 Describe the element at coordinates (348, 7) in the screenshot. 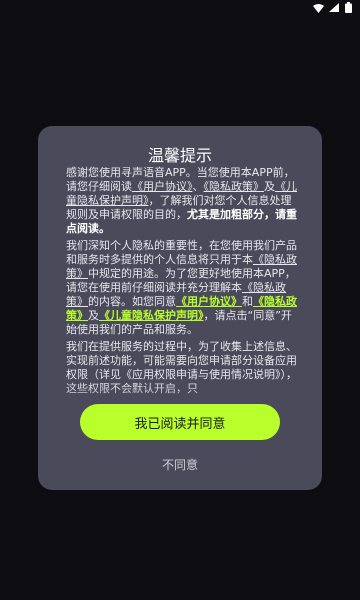

I see `battery-icon` at that location.